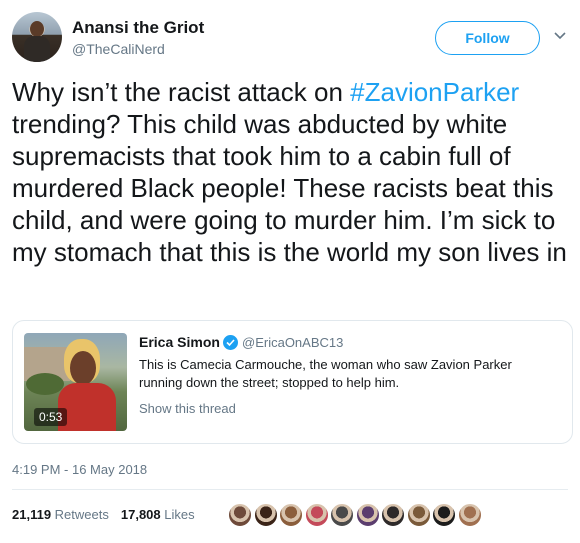 The height and width of the screenshot is (543, 580). What do you see at coordinates (79, 469) in the screenshot?
I see `tweet-timestamp: 4:19 PM - 16 May 2018` at bounding box center [79, 469].